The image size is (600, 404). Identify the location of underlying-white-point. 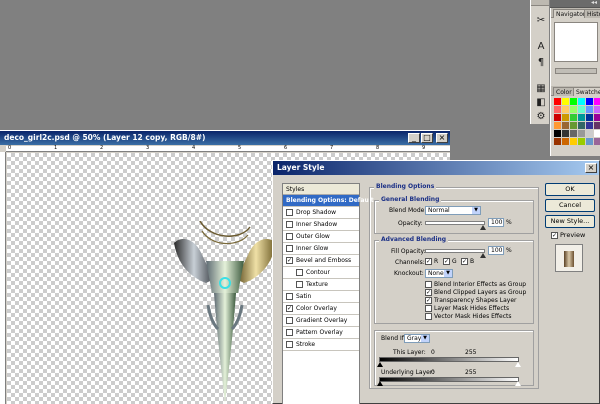
(518, 383).